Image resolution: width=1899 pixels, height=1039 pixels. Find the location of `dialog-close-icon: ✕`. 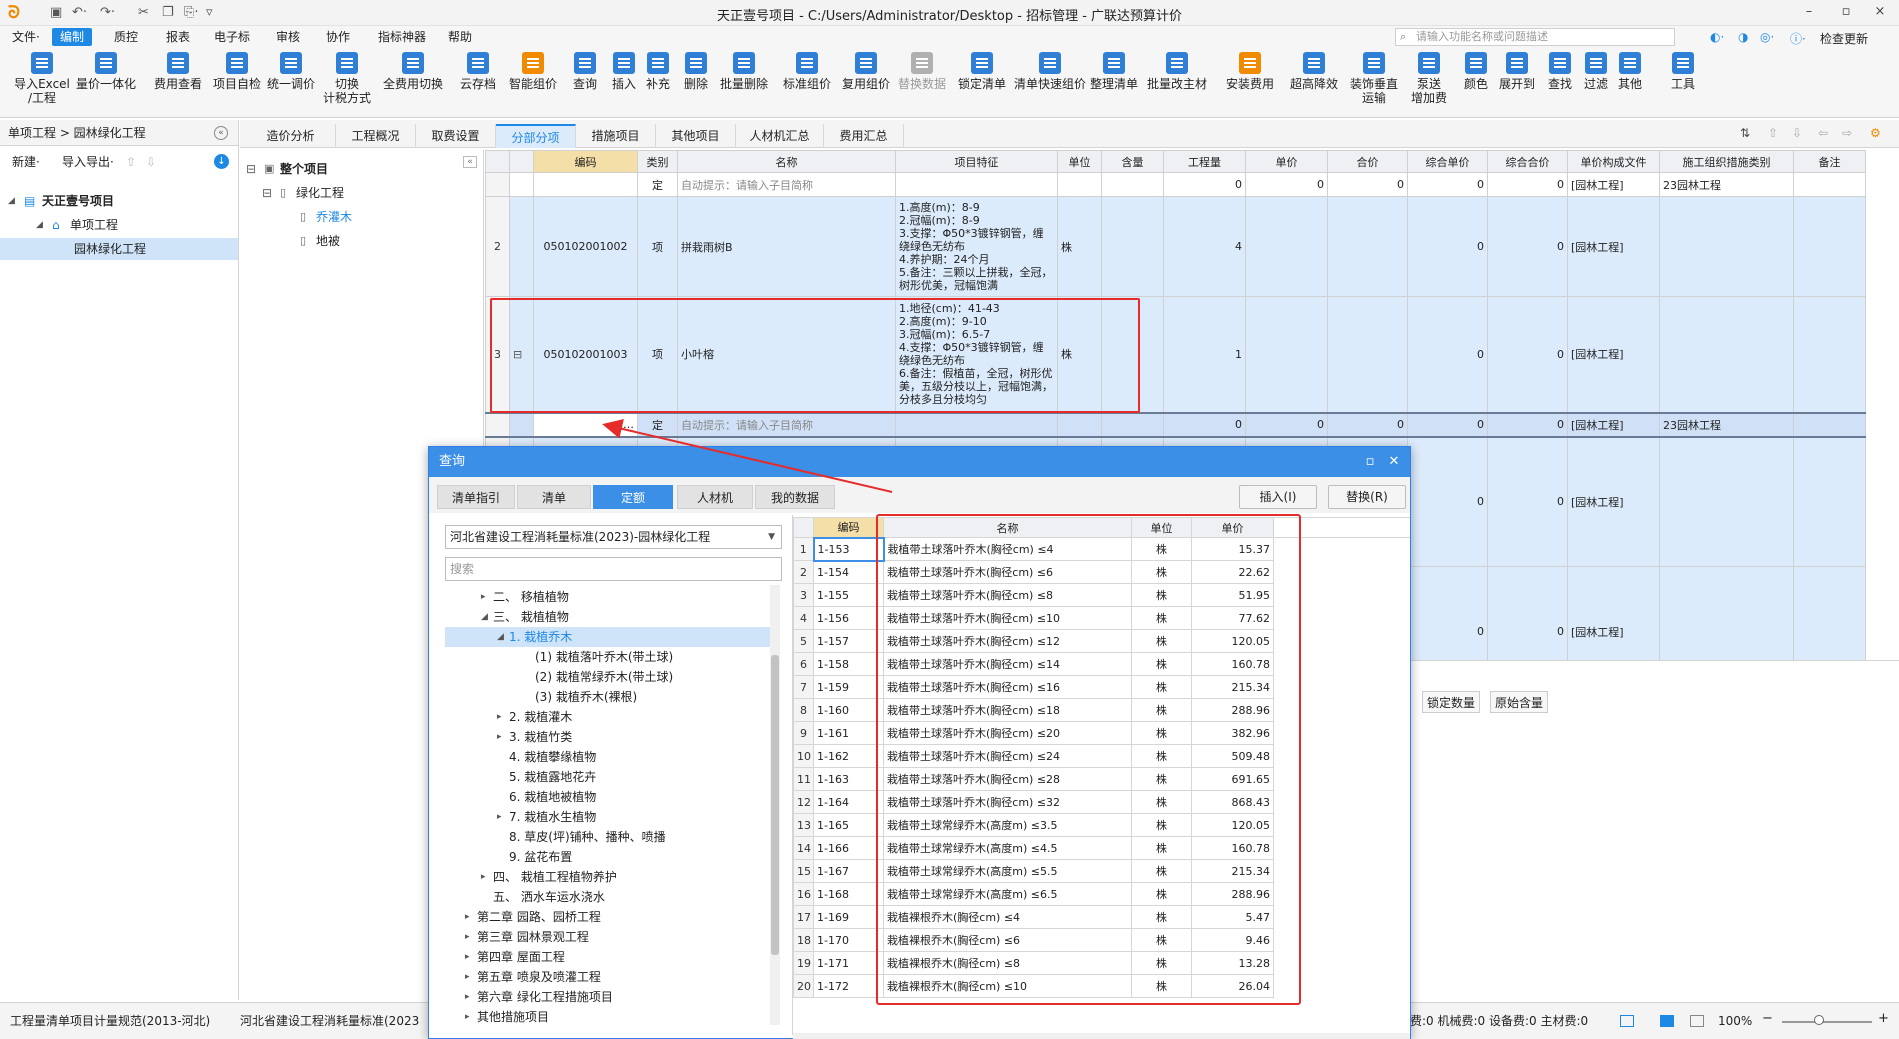

dialog-close-icon: ✕ is located at coordinates (1394, 462).